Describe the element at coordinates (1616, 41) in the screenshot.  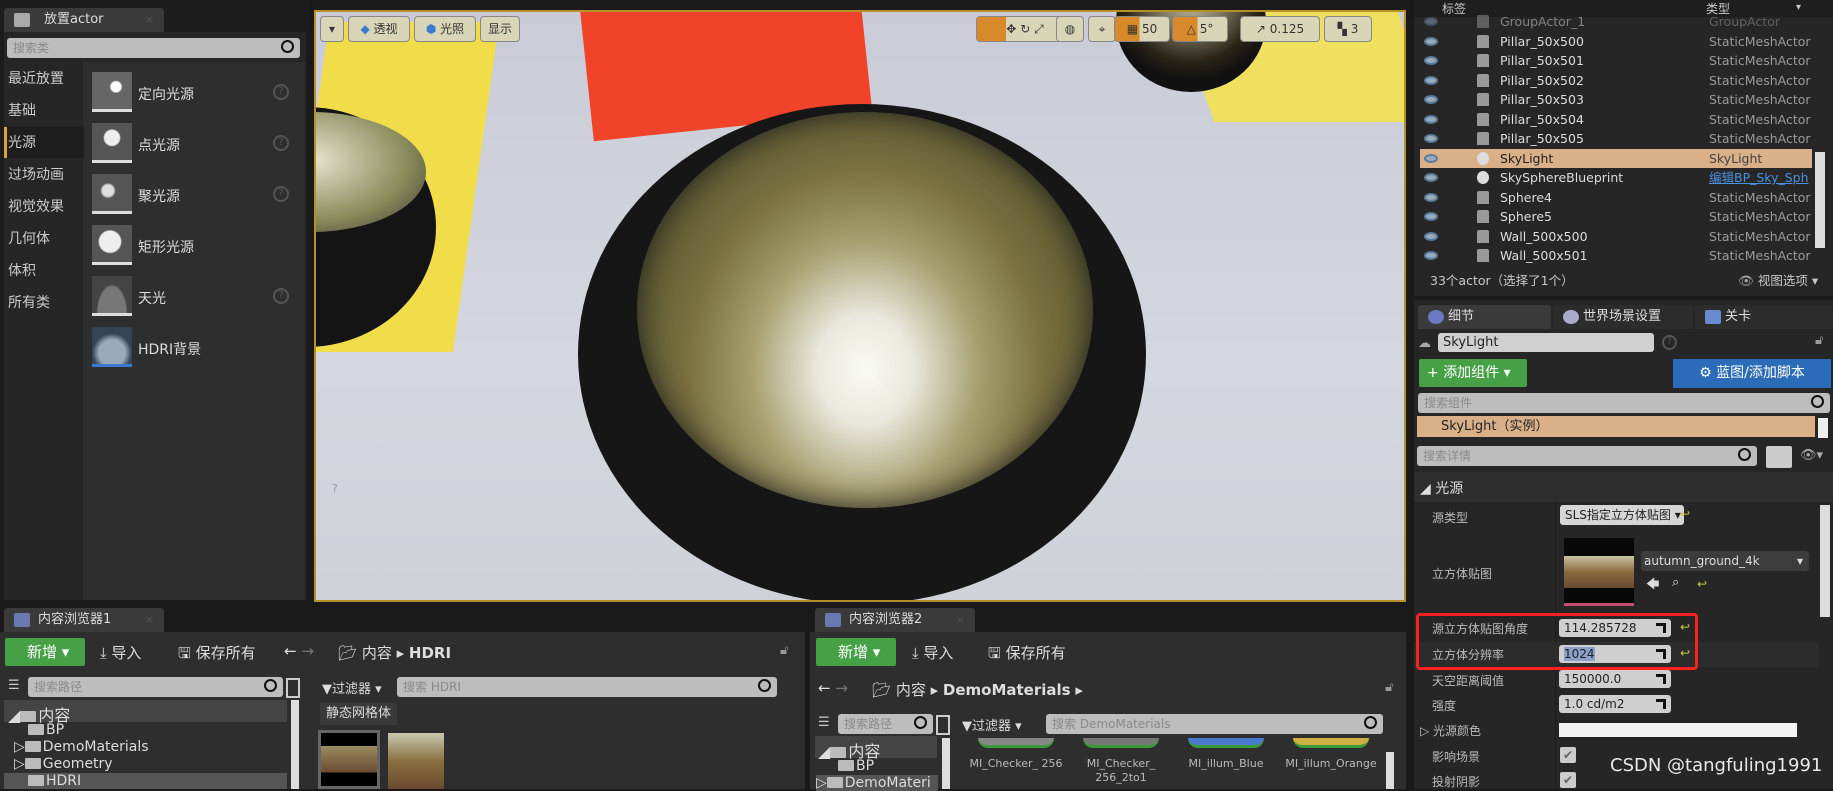
I see `outliner-row: Pillar_50x500 StaticMeshActor` at that location.